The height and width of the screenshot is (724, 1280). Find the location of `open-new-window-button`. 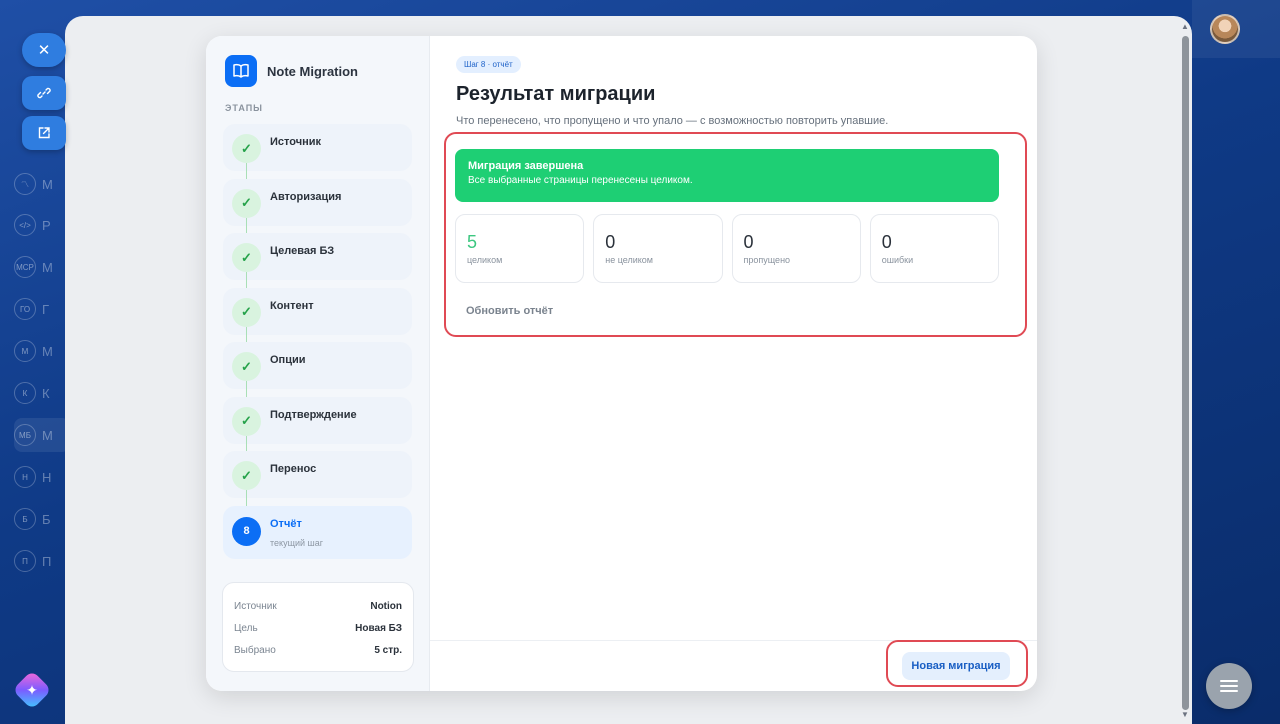

open-new-window-button is located at coordinates (44, 133).